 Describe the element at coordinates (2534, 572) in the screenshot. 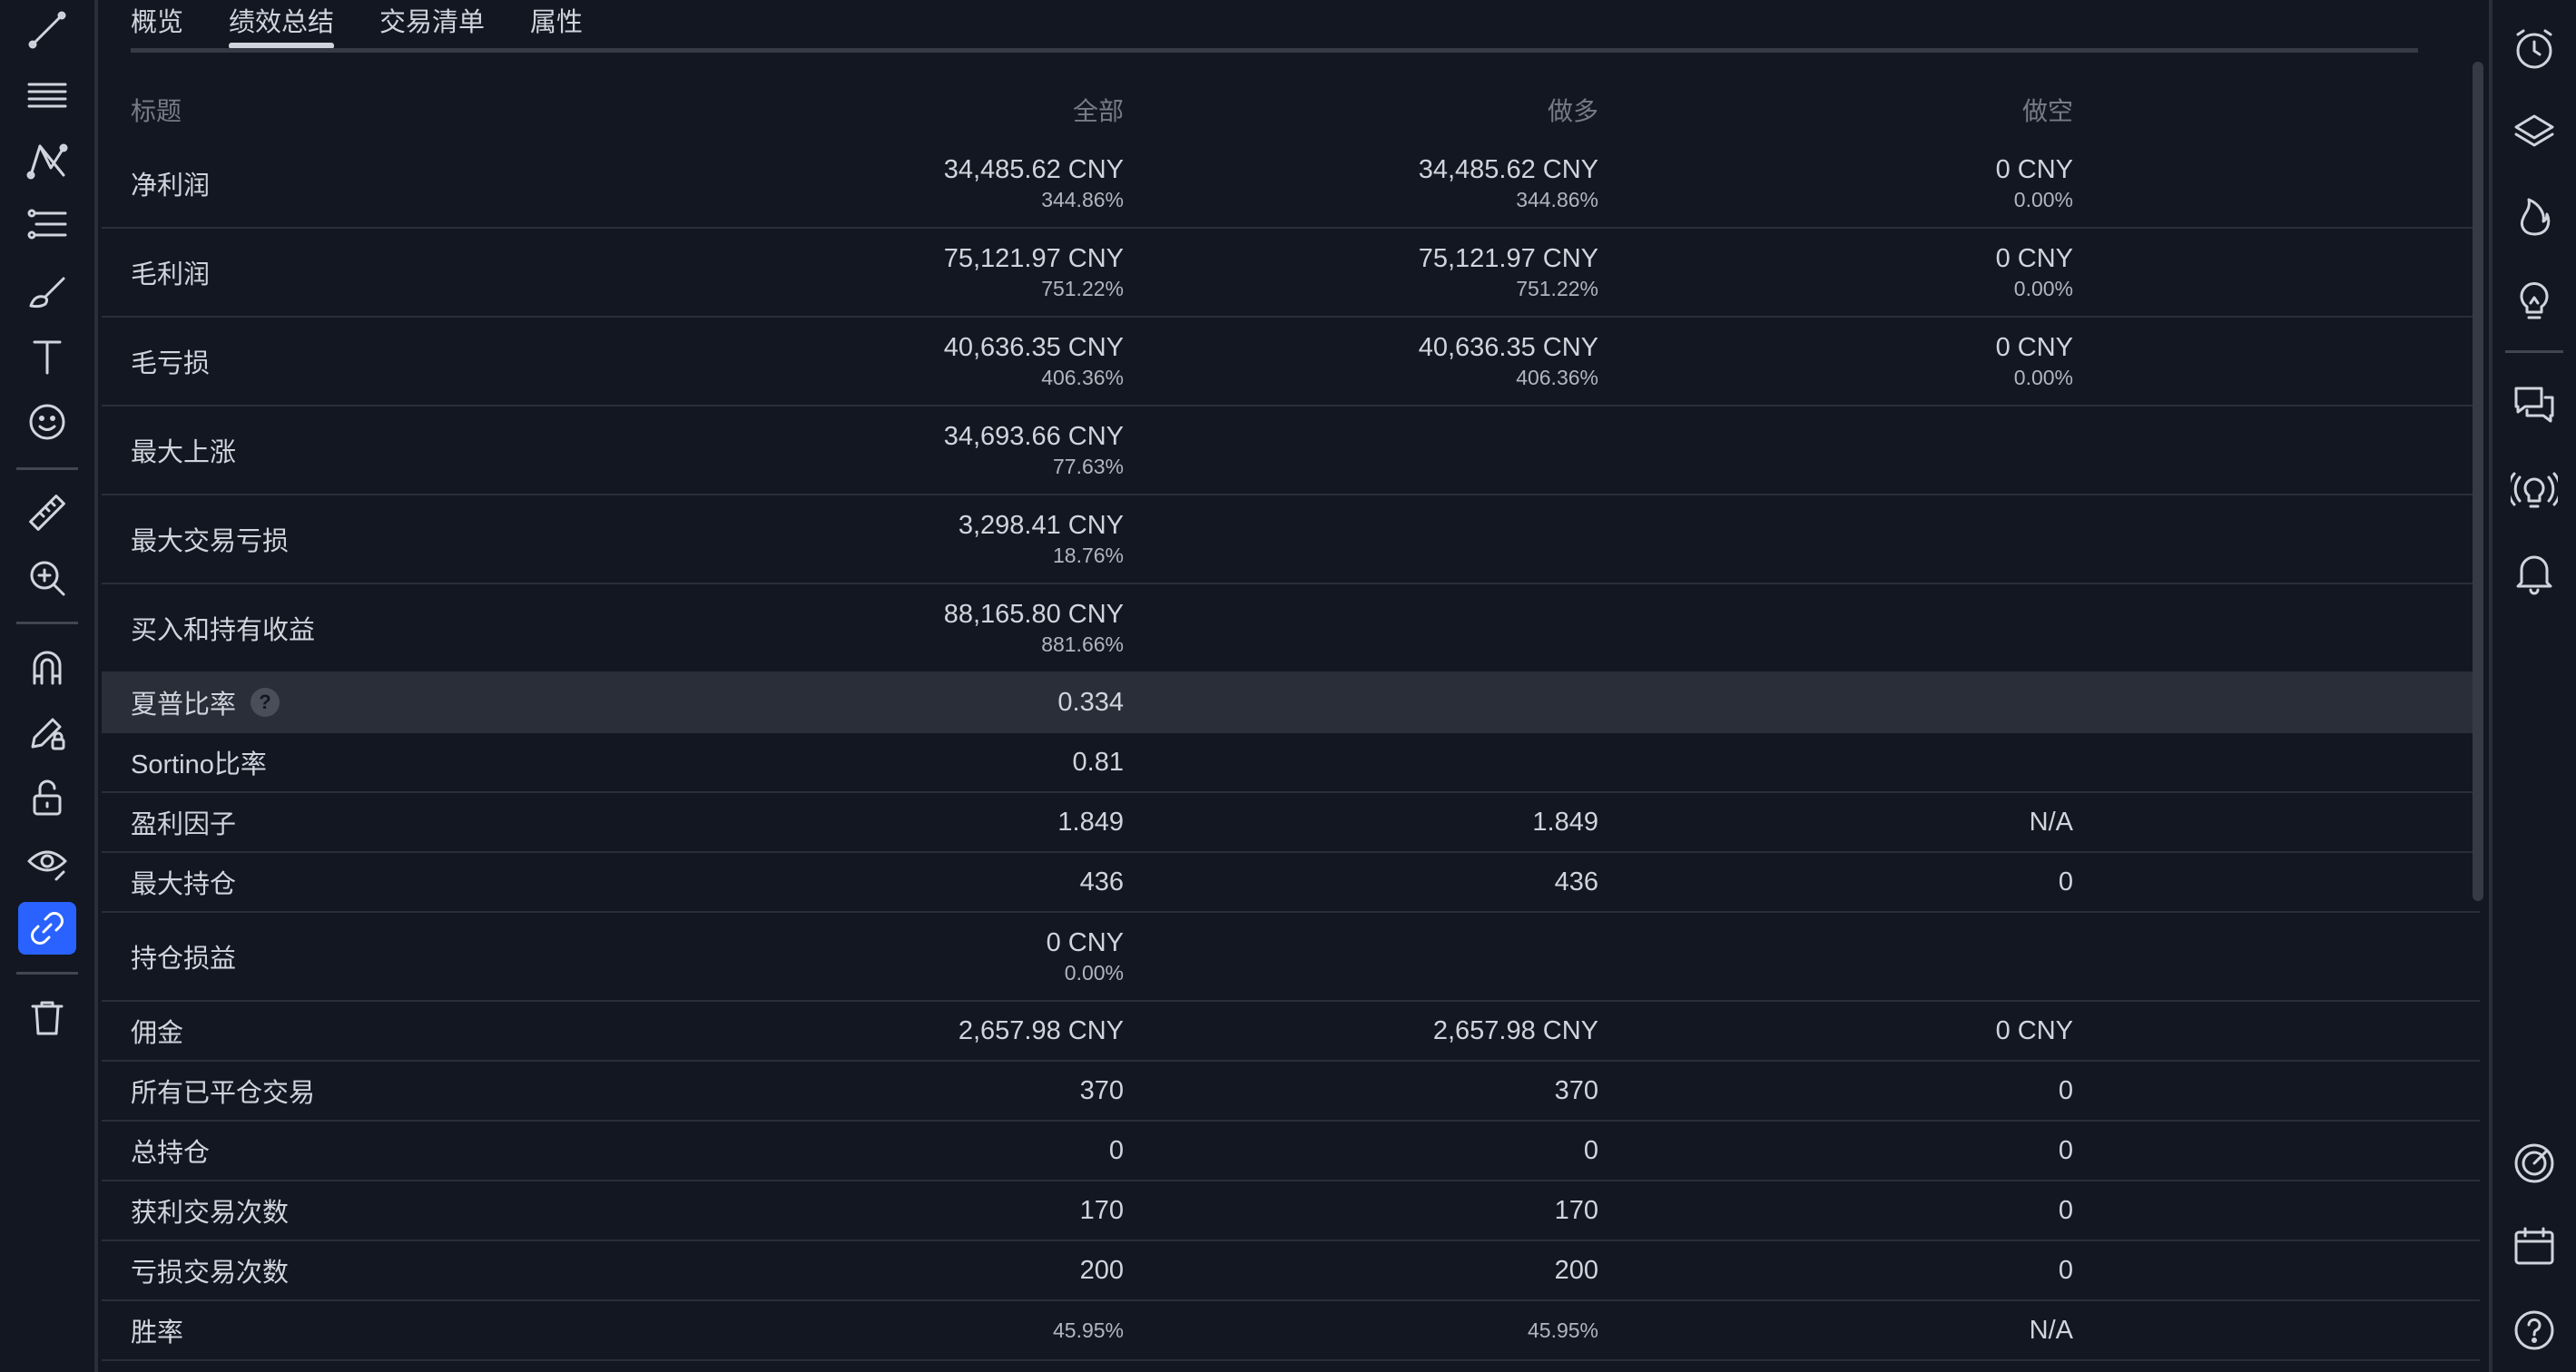

I see `bell-icon` at that location.